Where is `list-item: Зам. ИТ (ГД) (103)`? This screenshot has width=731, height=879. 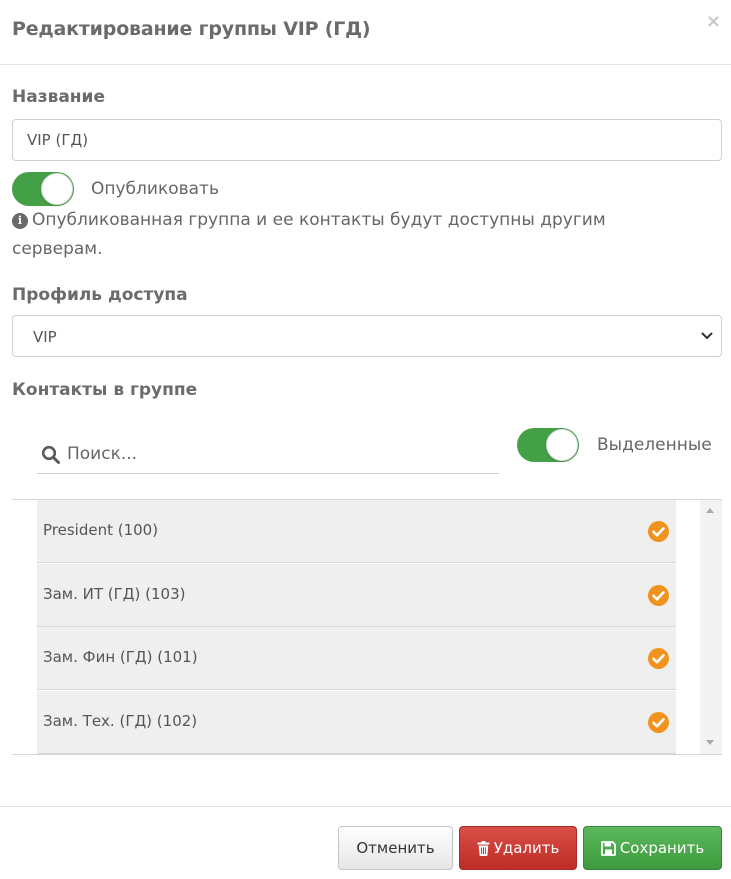 list-item: Зам. ИТ (ГД) (103) is located at coordinates (356, 595).